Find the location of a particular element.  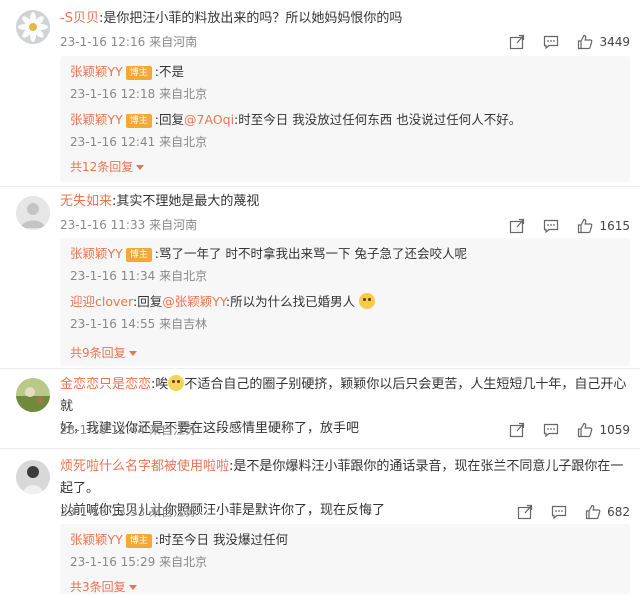

reply-body: :不是 is located at coordinates (169, 71).